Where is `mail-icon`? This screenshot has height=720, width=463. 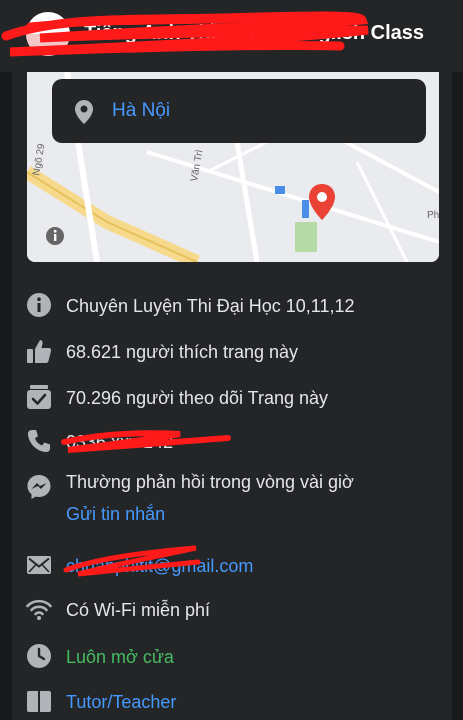
mail-icon is located at coordinates (39, 565).